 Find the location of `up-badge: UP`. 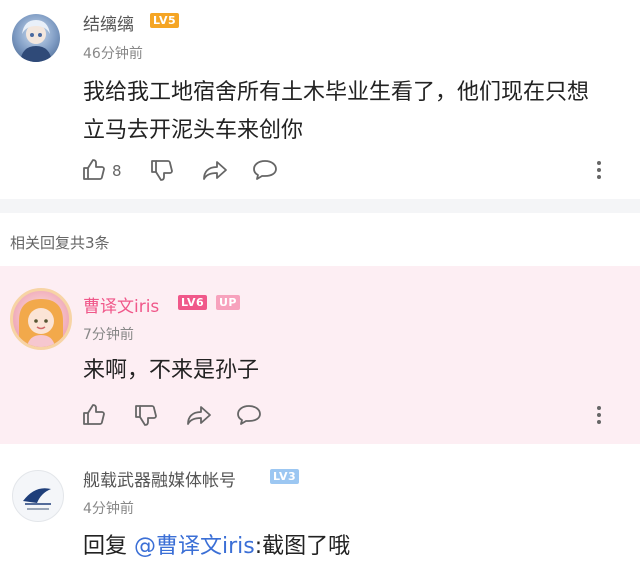

up-badge: UP is located at coordinates (228, 302).